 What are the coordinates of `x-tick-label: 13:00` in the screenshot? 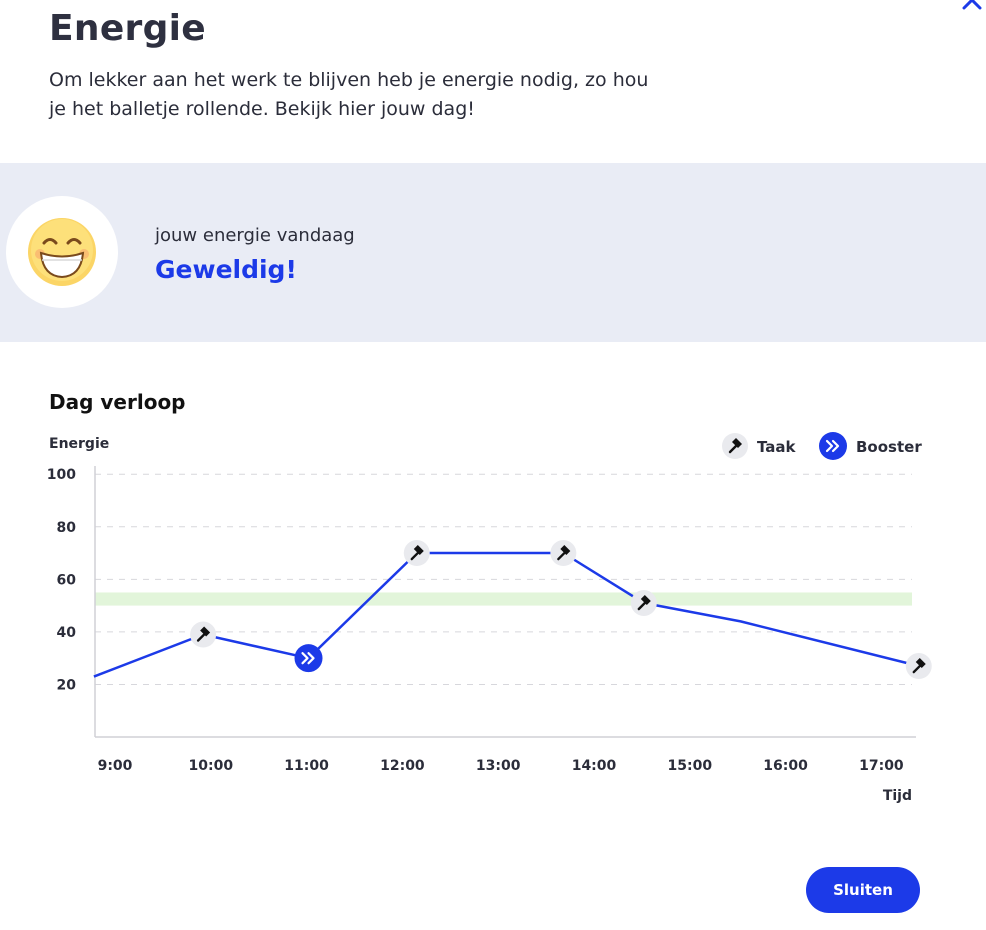 It's located at (498, 766).